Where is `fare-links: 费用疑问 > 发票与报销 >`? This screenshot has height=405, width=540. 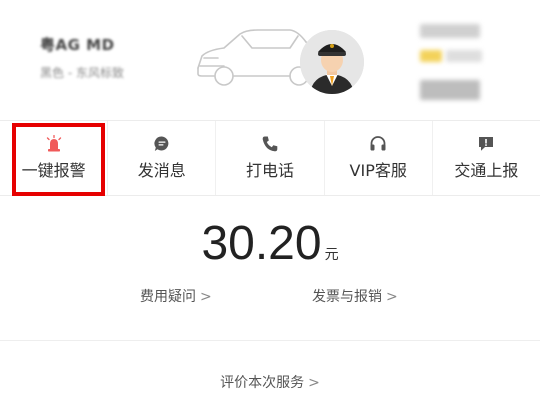
fare-links: 费用疑问 > 发票与报销 > is located at coordinates (270, 297).